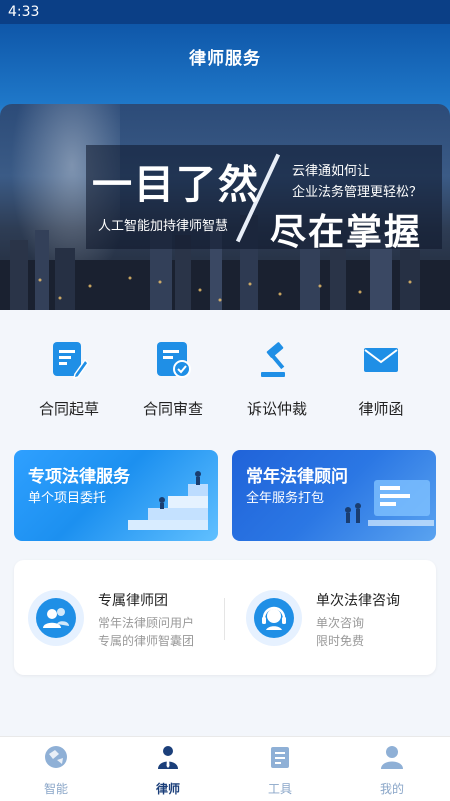  What do you see at coordinates (280, 770) in the screenshot?
I see `tab-tools: 工具` at bounding box center [280, 770].